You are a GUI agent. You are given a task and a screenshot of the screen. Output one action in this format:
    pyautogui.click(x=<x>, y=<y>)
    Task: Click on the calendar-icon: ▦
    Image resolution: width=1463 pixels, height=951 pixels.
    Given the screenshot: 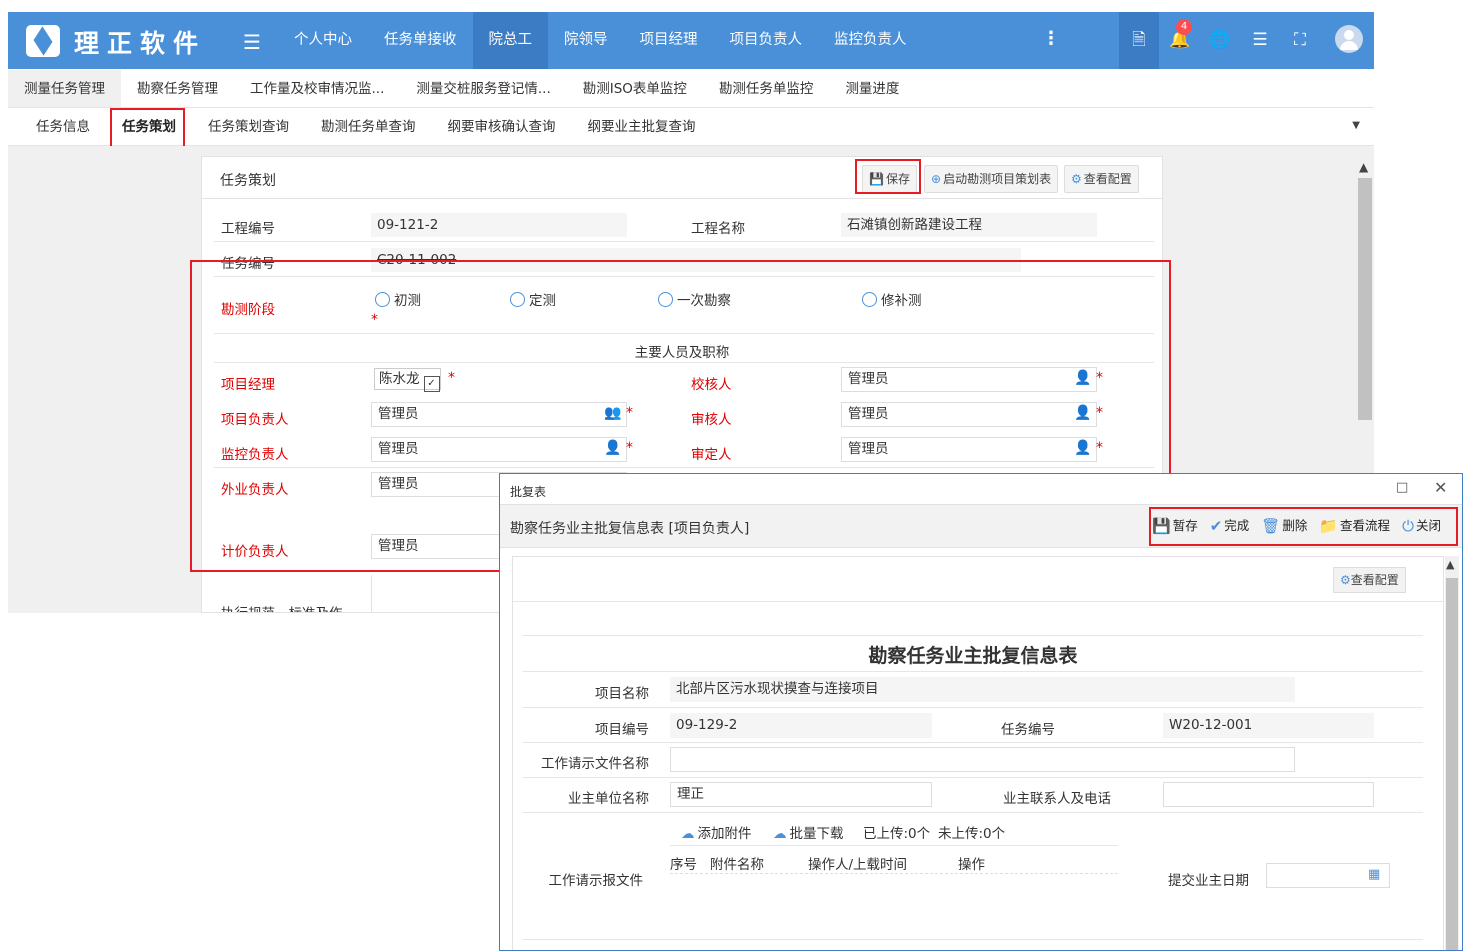 What is the action you would take?
    pyautogui.click(x=1374, y=874)
    